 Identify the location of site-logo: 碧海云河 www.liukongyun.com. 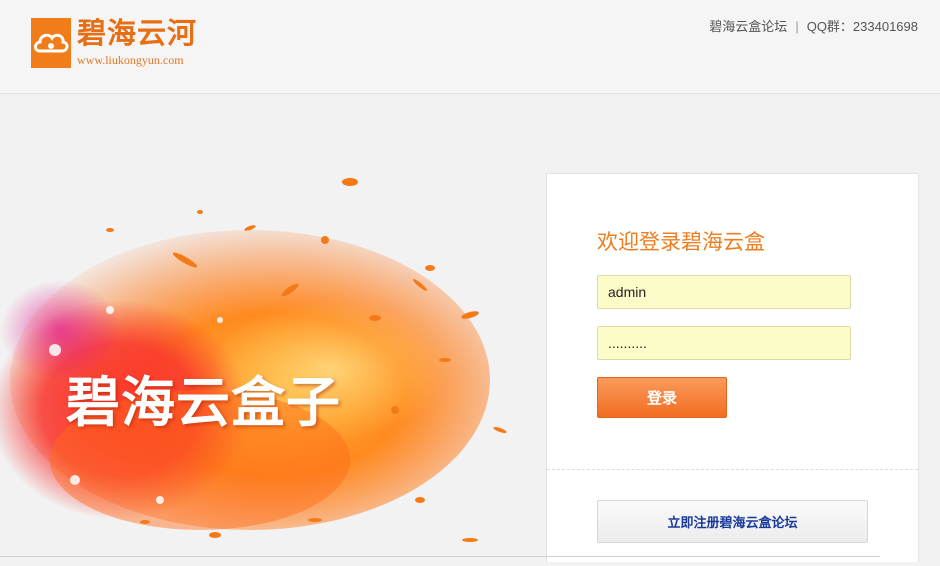
(116, 43).